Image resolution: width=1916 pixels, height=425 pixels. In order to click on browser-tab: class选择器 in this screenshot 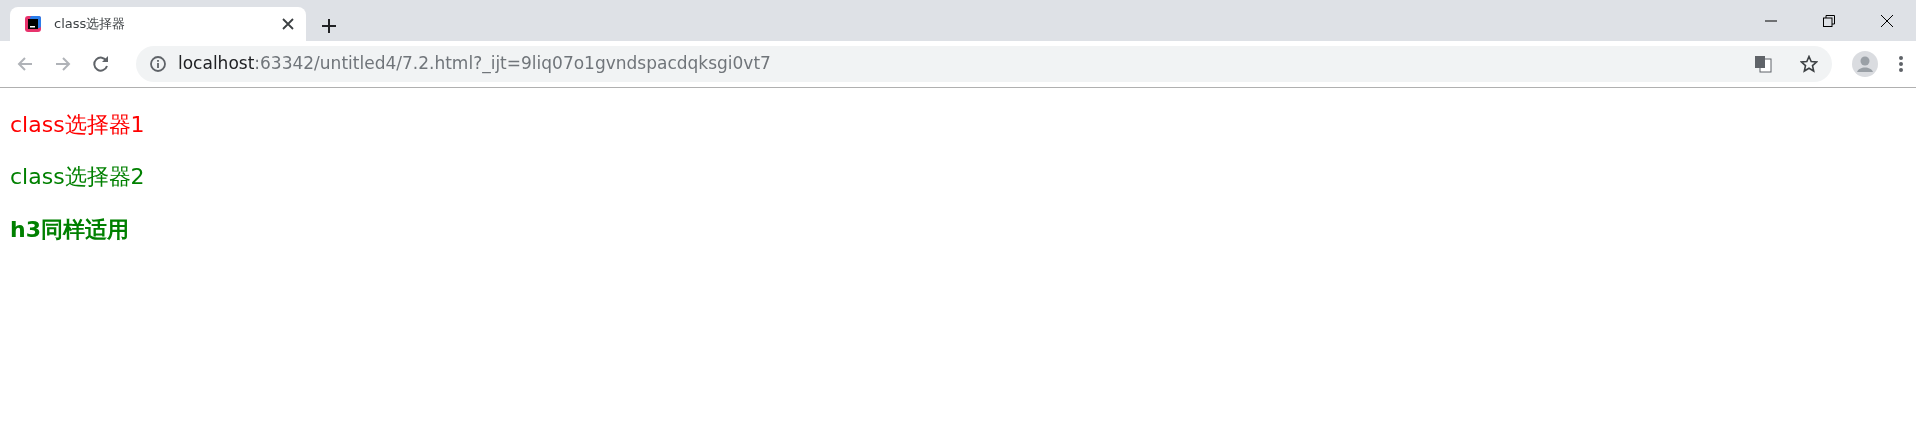, I will do `click(158, 24)`.